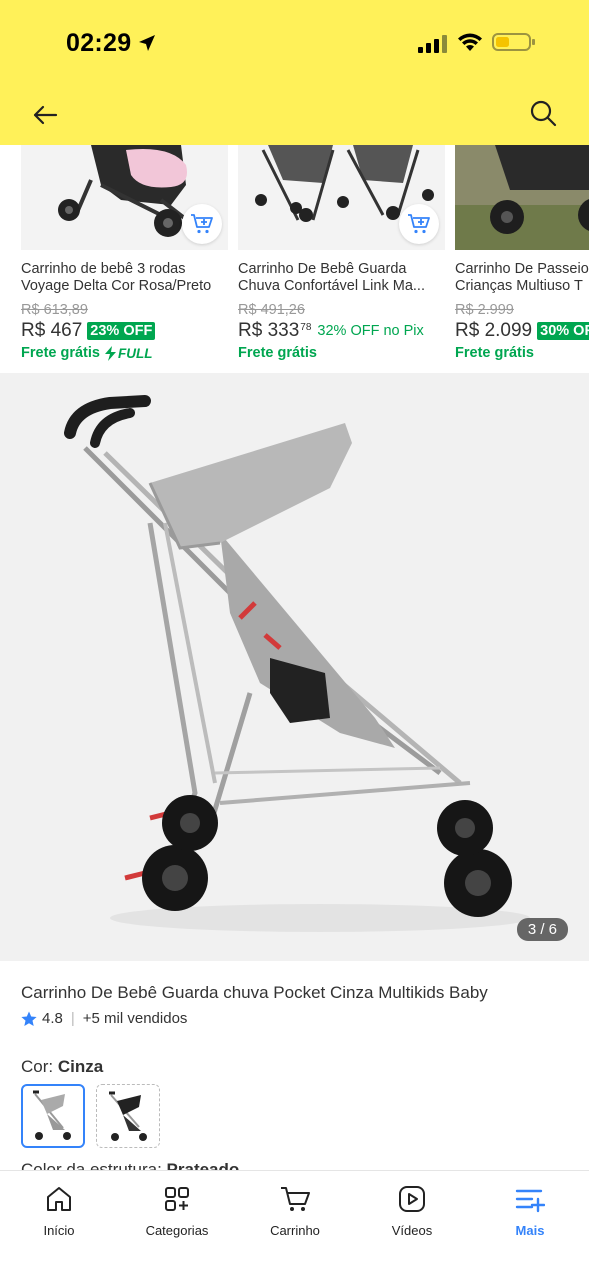 This screenshot has width=589, height=1280. What do you see at coordinates (54, 310) in the screenshot?
I see `old-price: R$ 613,89` at bounding box center [54, 310].